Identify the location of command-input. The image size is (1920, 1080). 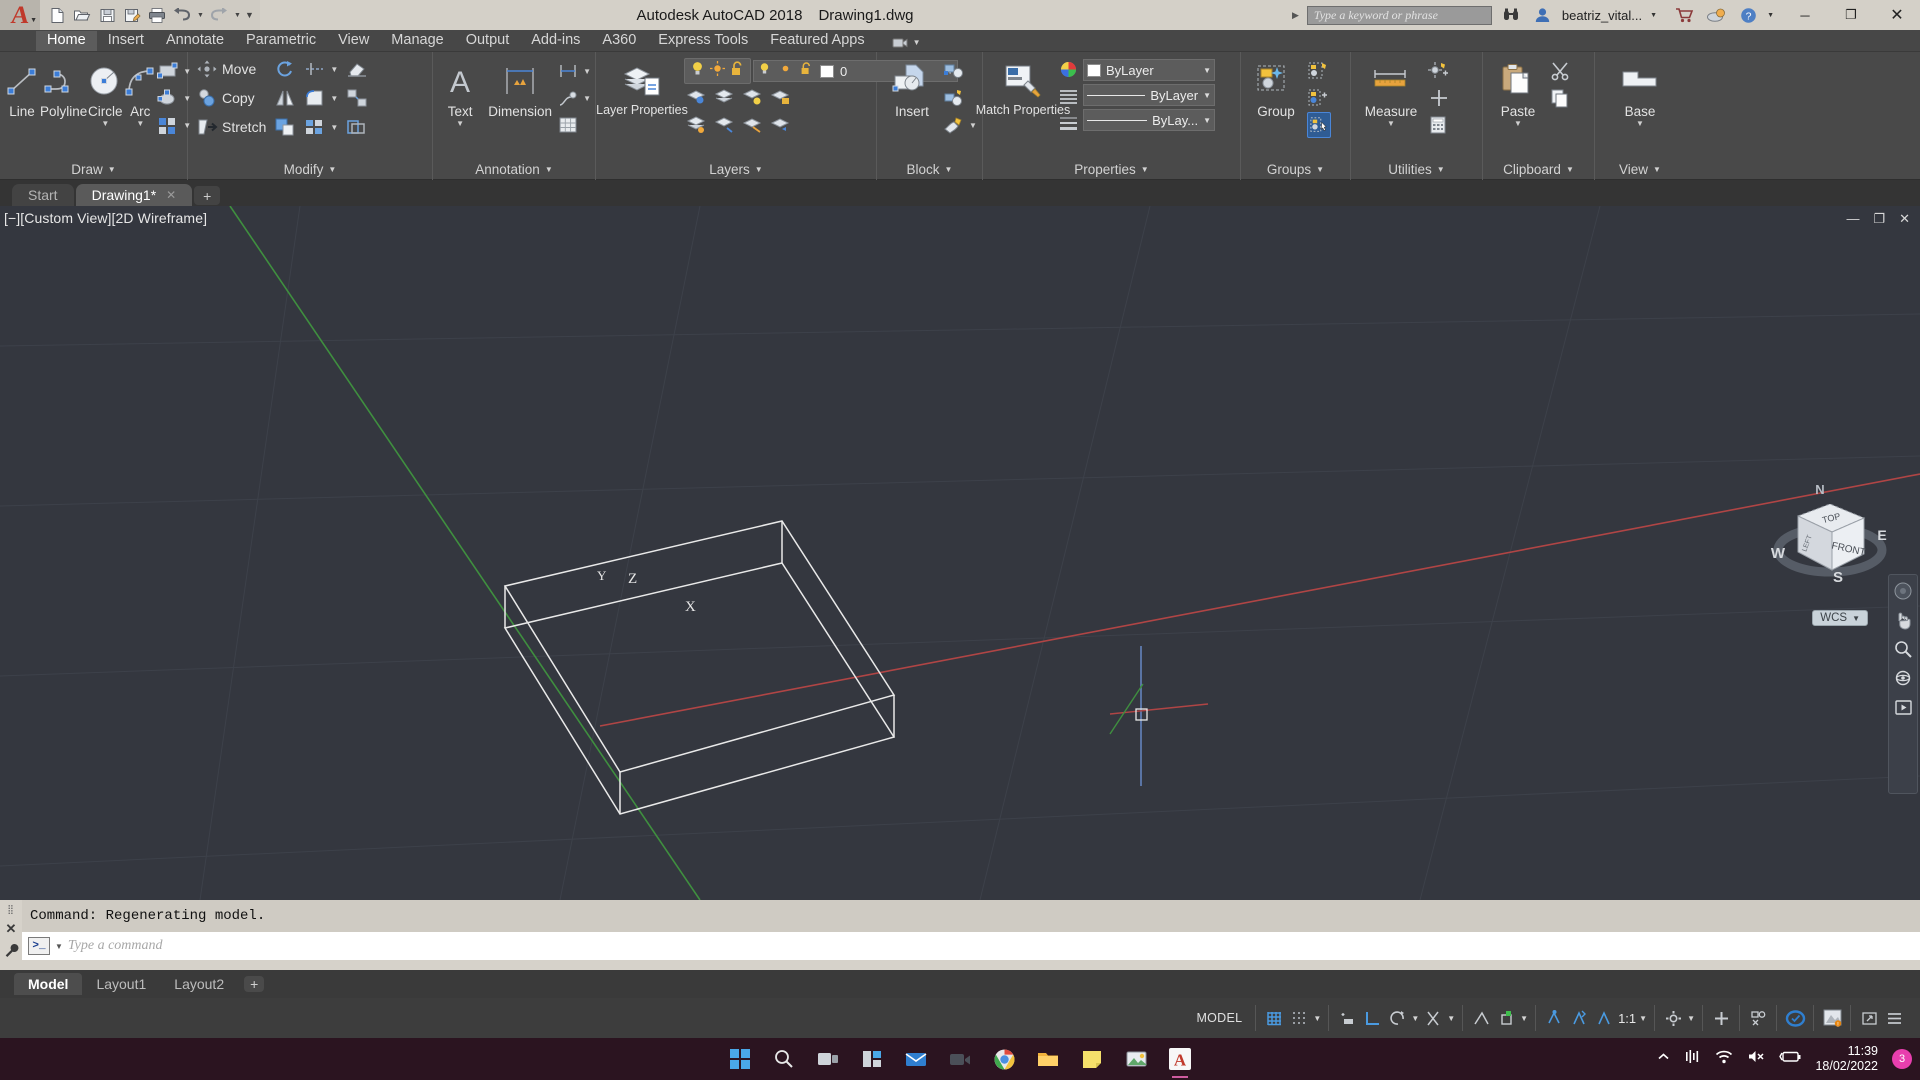
(993, 946).